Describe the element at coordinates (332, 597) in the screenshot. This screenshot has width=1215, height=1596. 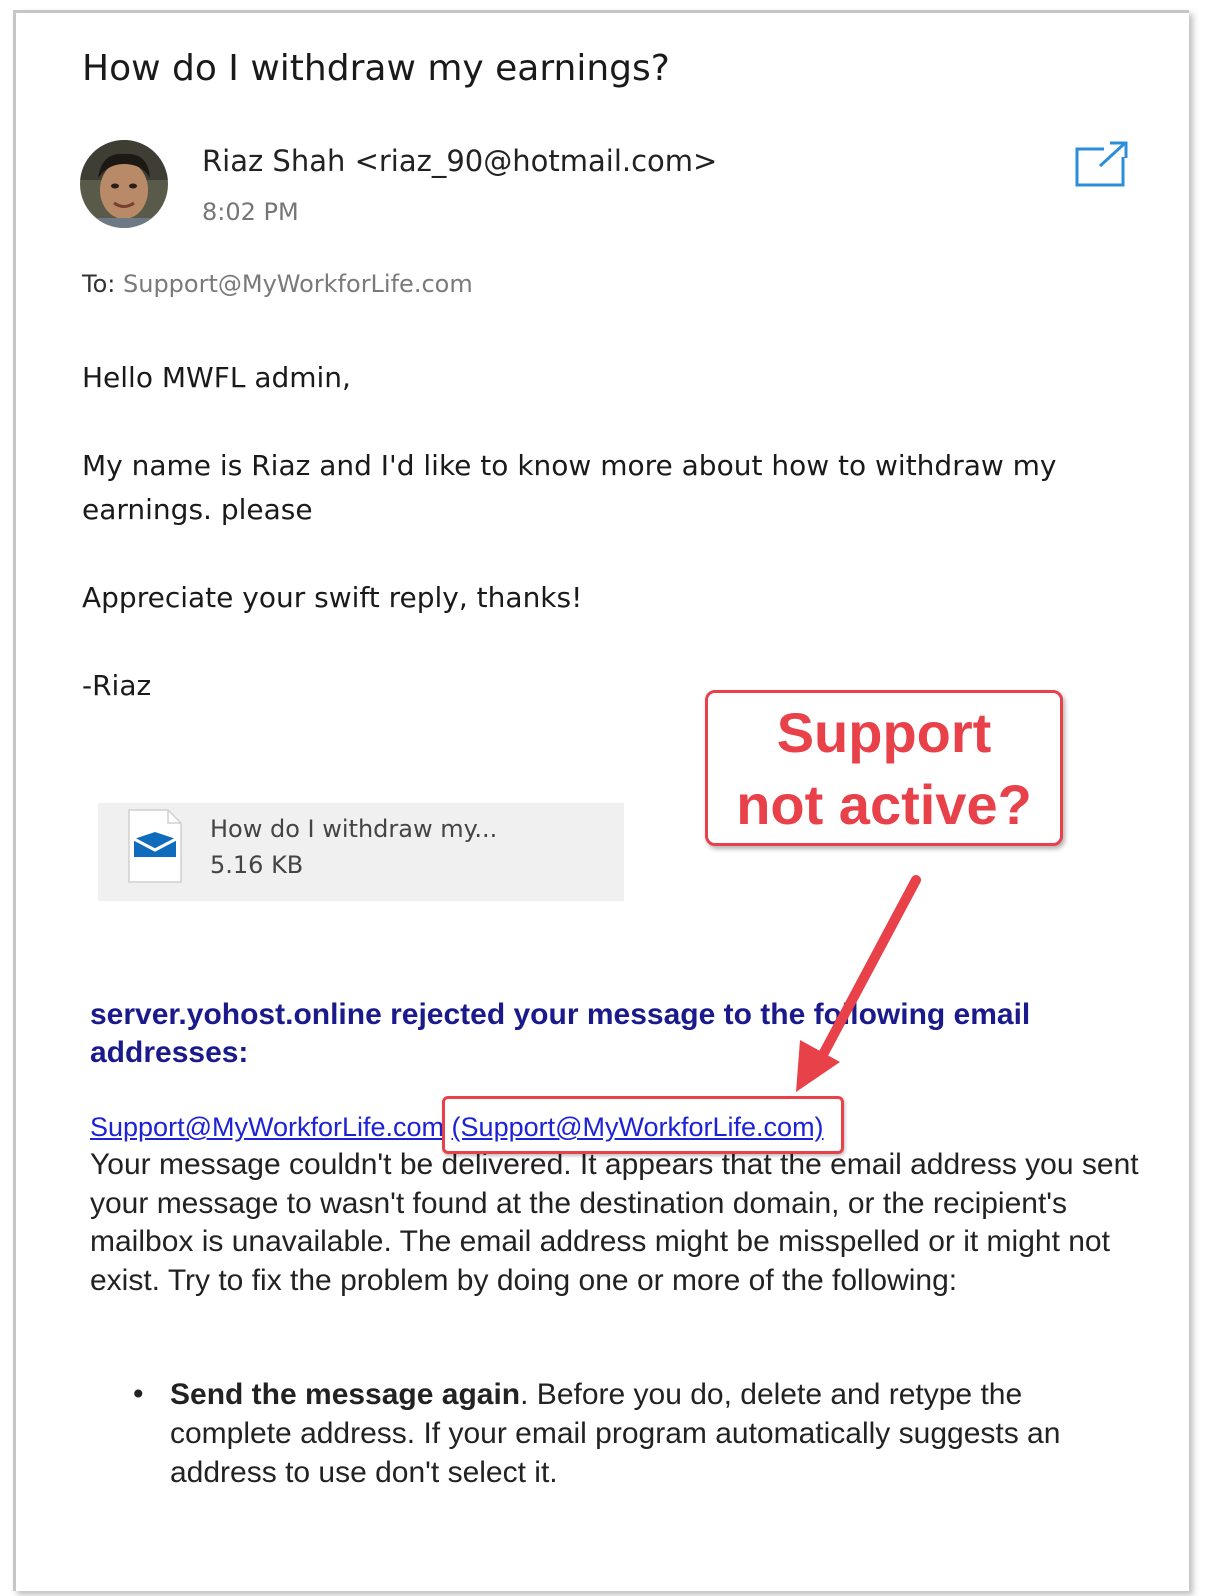
I see `body-paragraph: Appreciate your swift reply, thanks!` at that location.